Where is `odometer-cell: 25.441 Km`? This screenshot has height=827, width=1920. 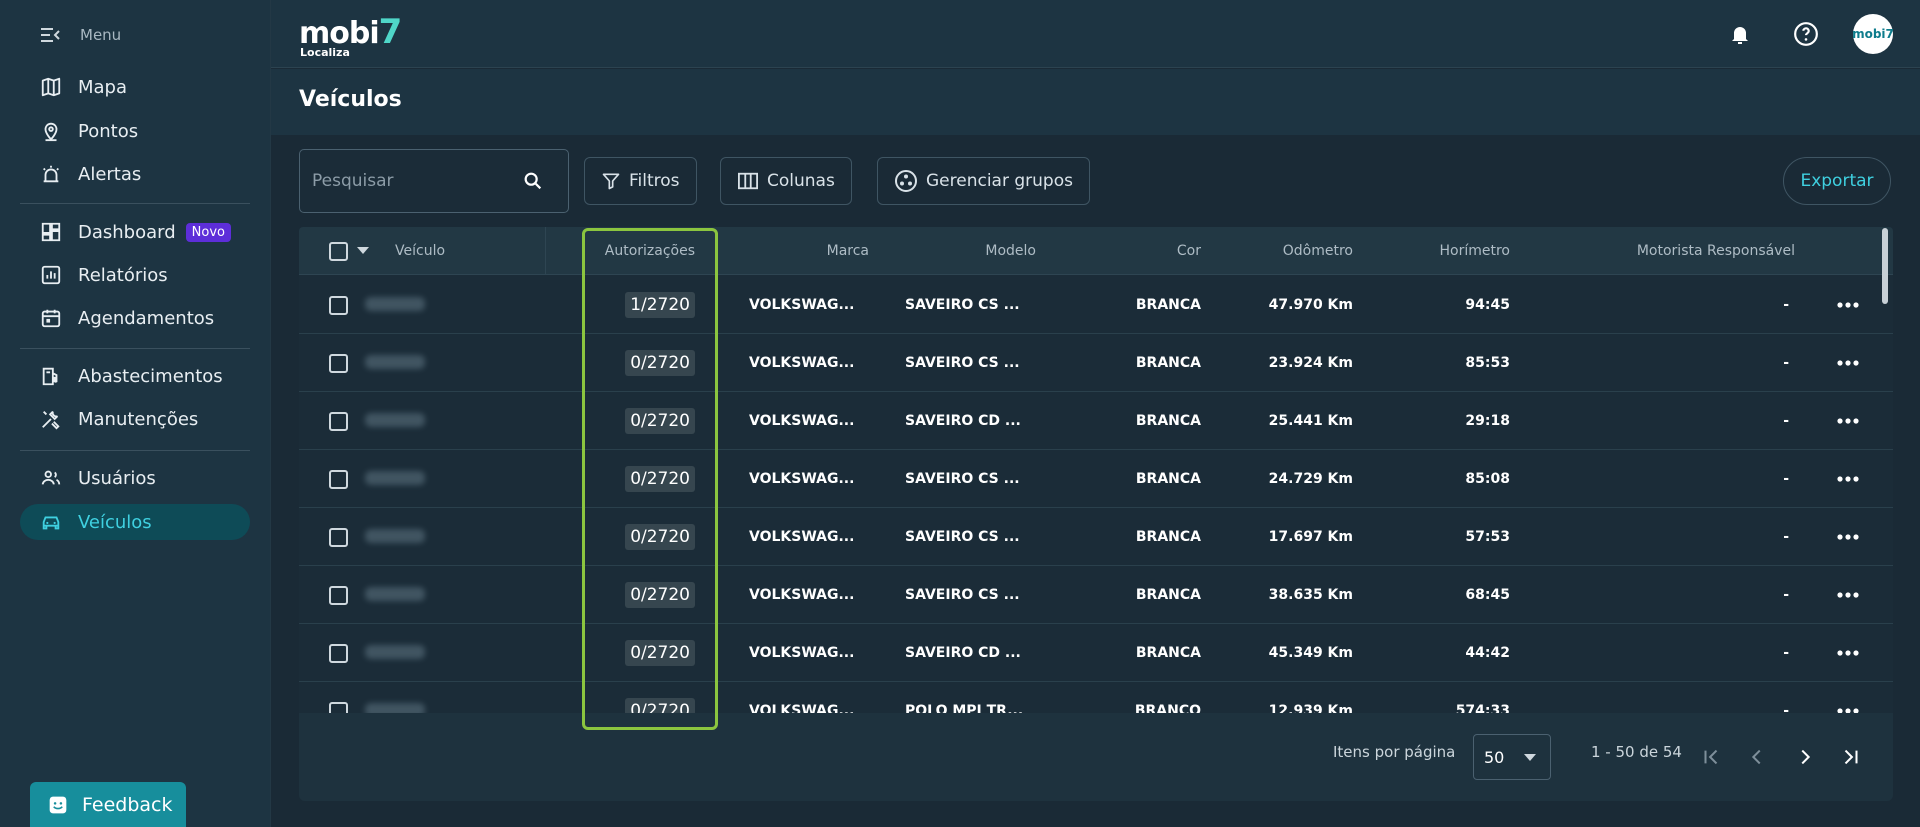 odometer-cell: 25.441 Km is located at coordinates (1310, 421).